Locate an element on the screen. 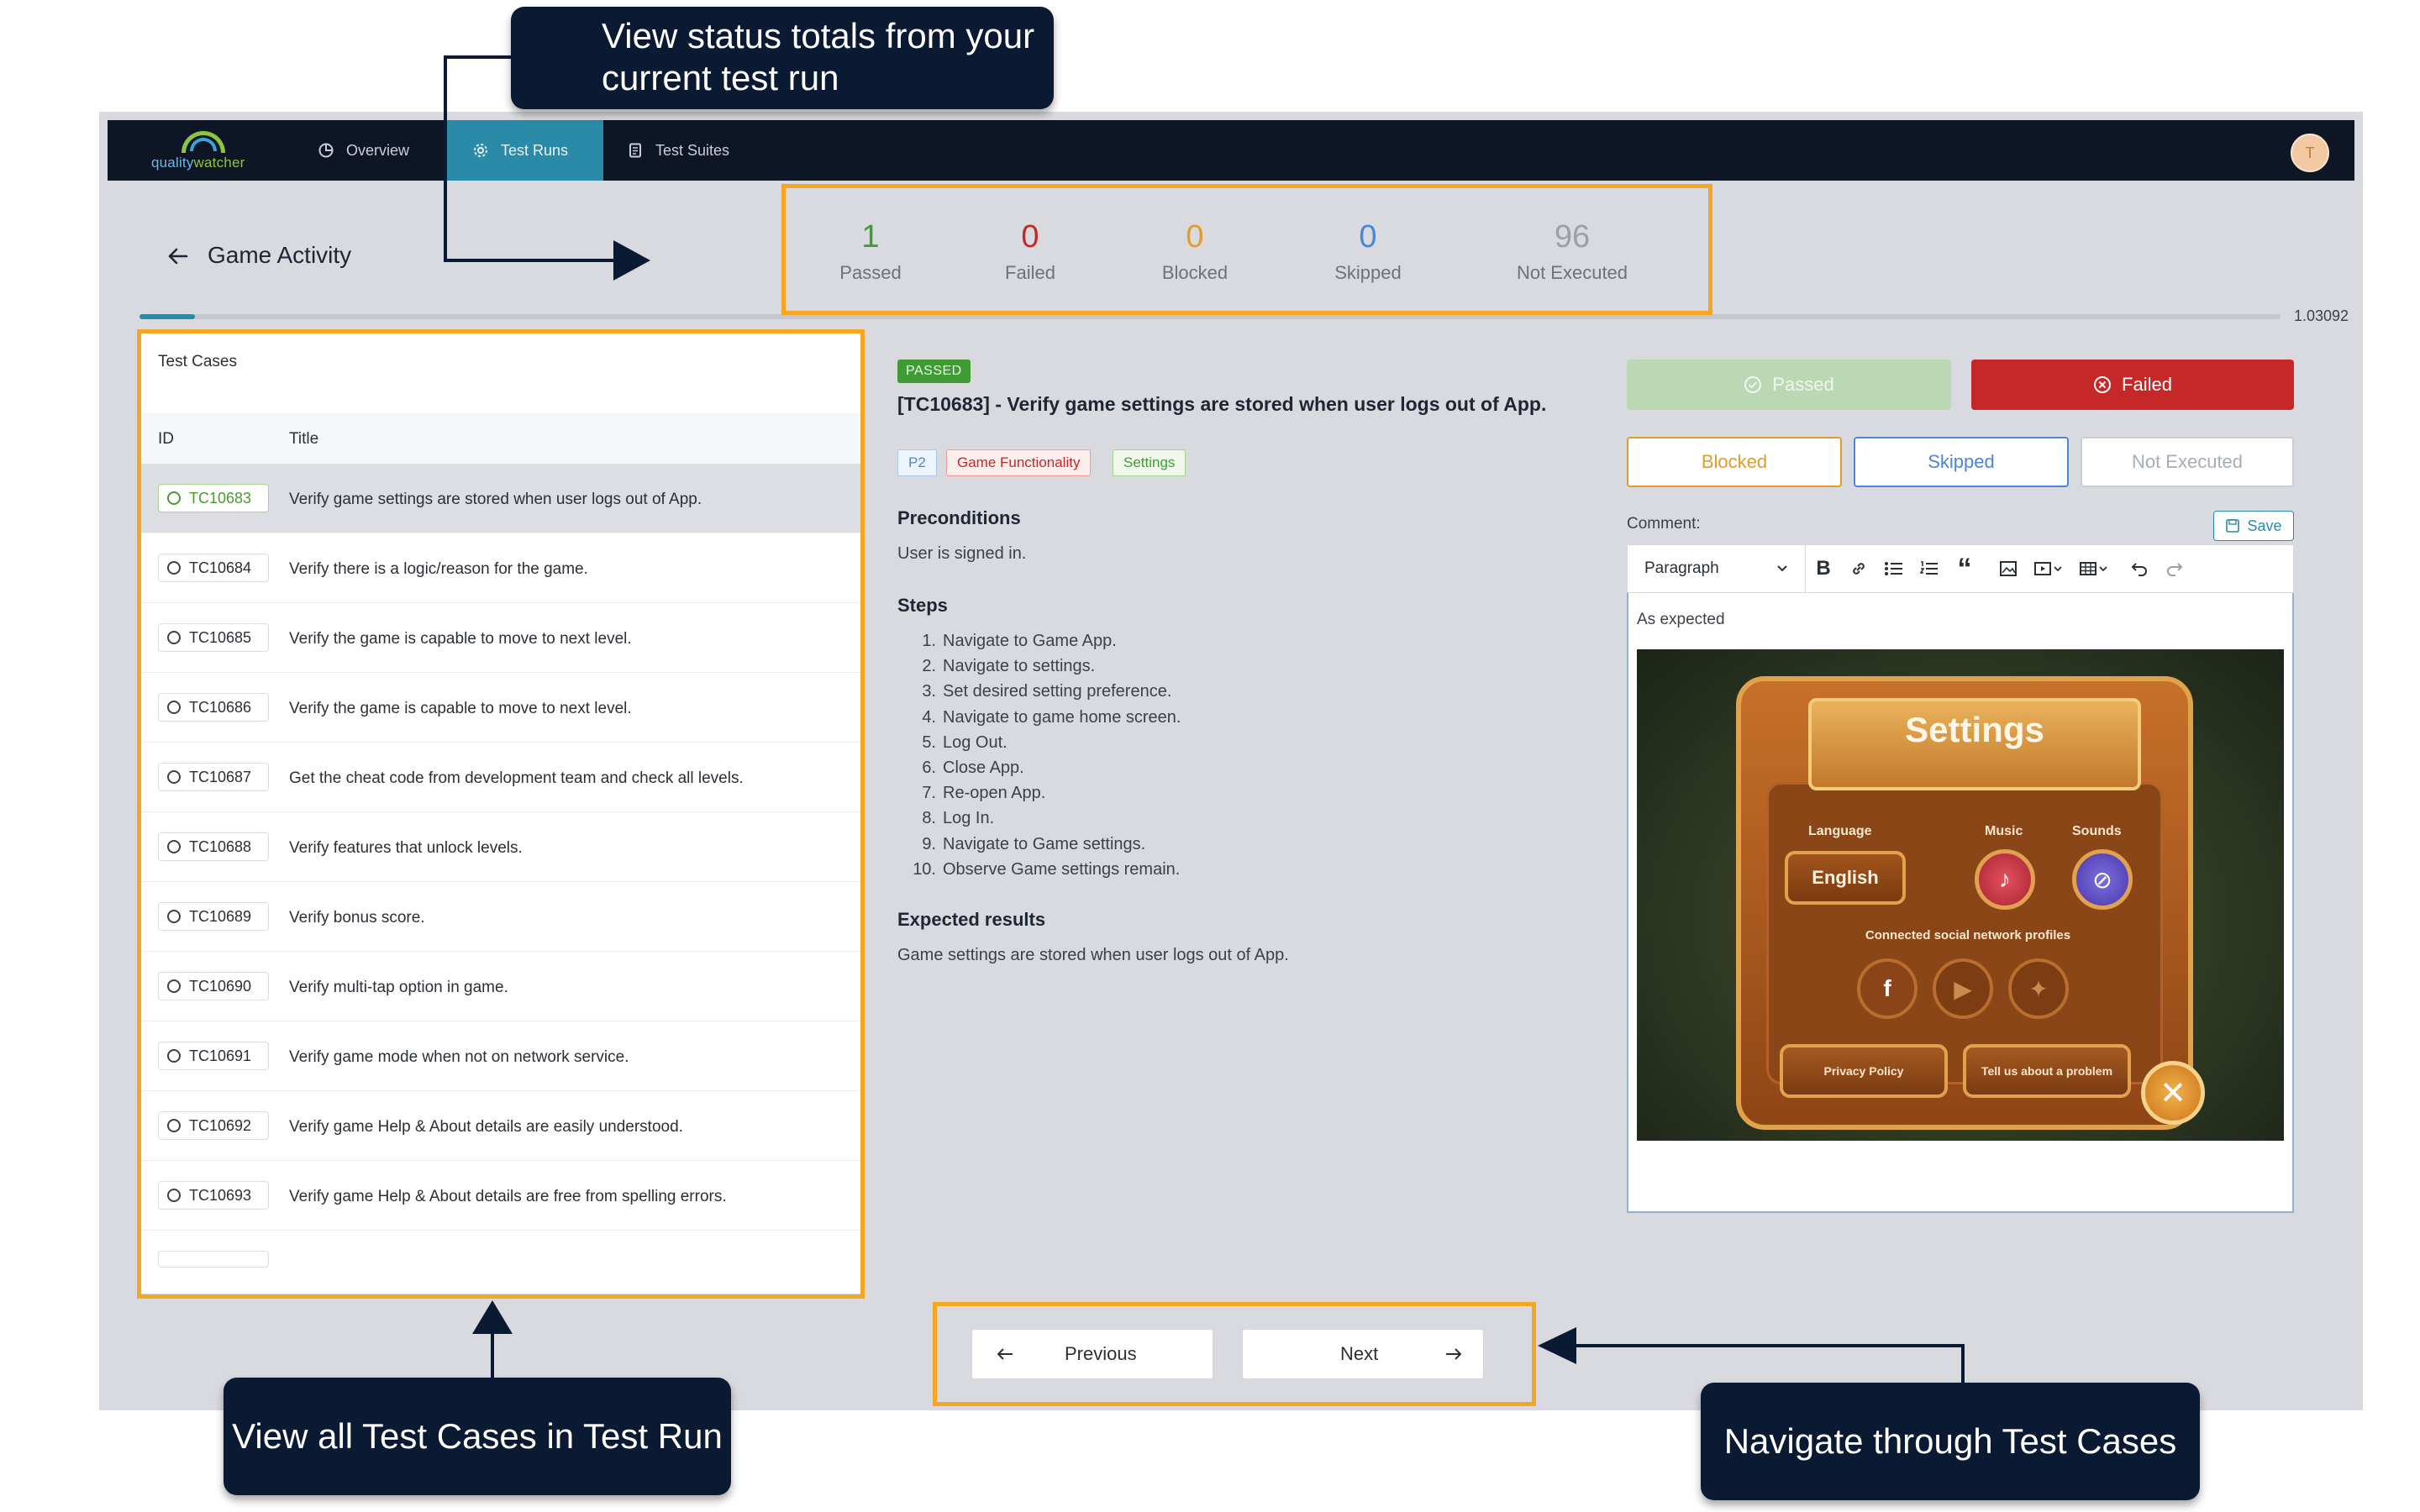 The width and height of the screenshot is (2420, 1512). step-text: Navigate to Game settings. is located at coordinates (1044, 843).